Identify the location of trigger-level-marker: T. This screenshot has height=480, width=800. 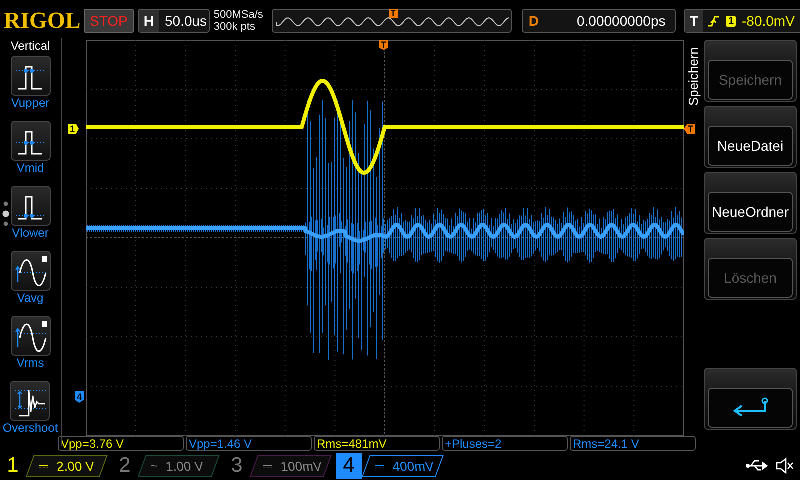
(690, 129).